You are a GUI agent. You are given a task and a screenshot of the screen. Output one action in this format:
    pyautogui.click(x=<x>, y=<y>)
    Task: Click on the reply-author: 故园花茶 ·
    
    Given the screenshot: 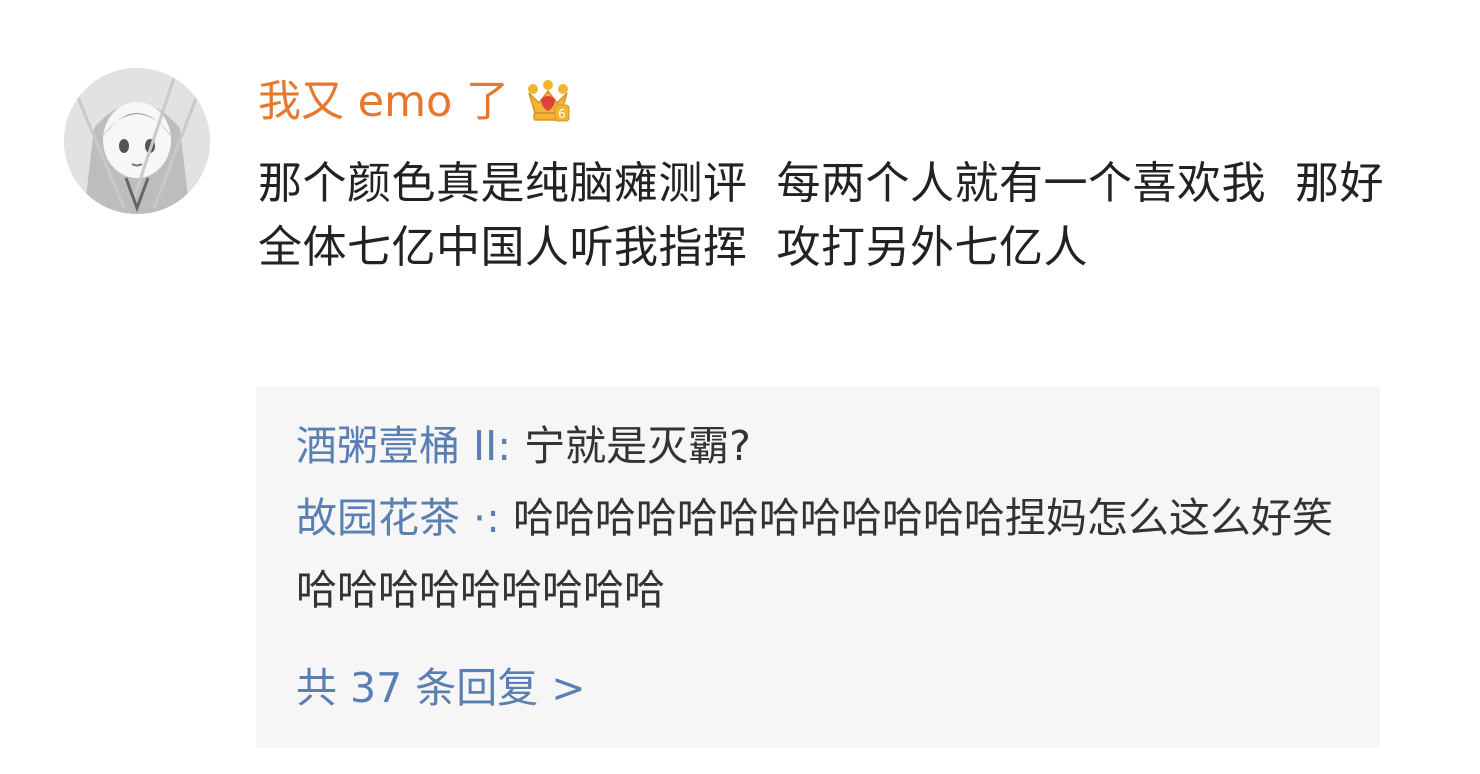 What is the action you would take?
    pyautogui.click(x=391, y=518)
    